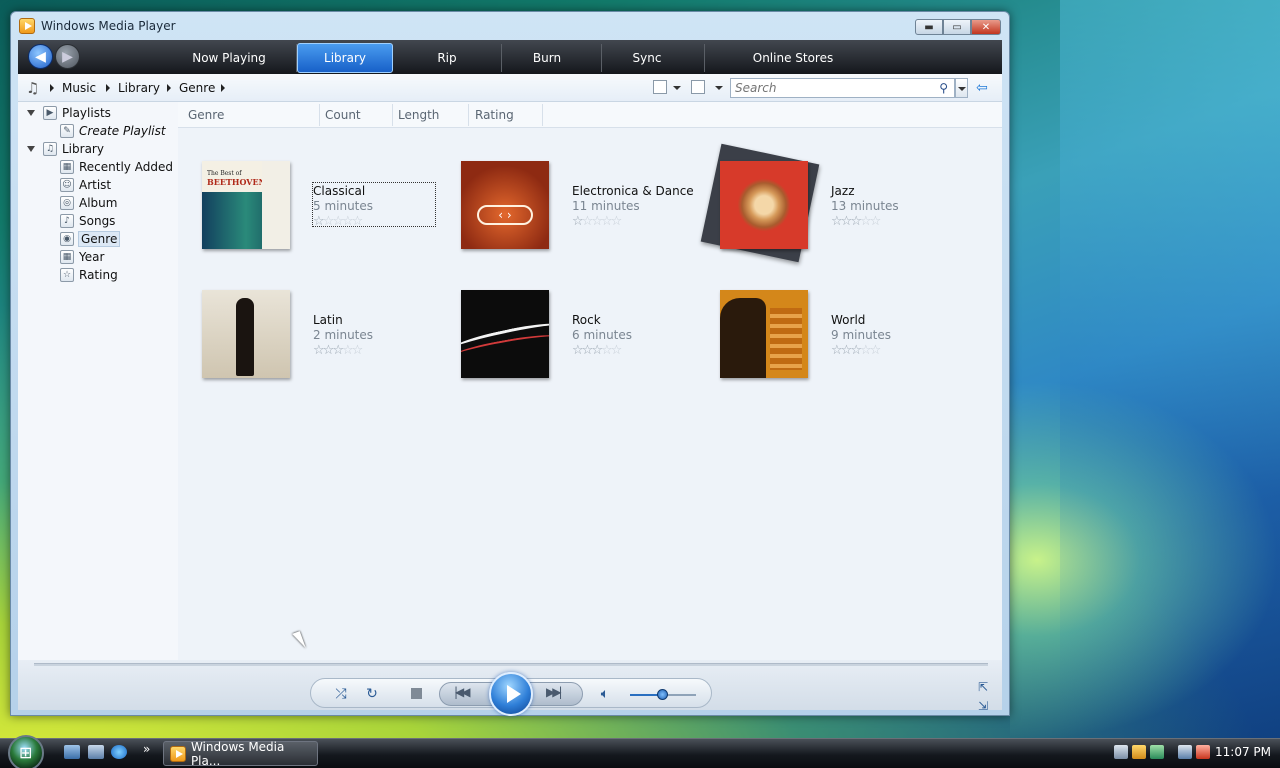 The image size is (1280, 768). I want to click on show-desktop-icon, so click(72, 752).